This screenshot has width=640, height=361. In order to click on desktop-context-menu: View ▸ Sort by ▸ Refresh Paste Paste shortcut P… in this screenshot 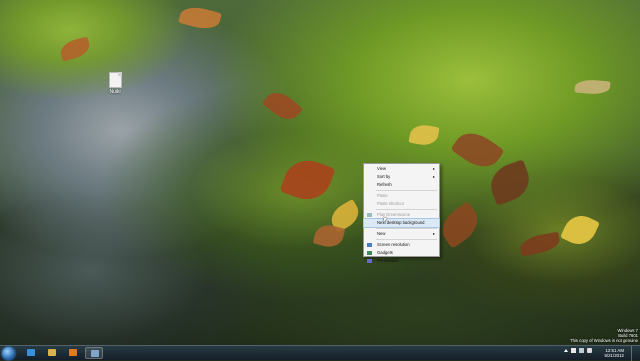, I will do `click(401, 213)`.